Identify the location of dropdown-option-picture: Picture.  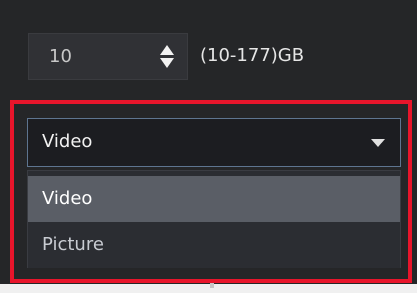
(214, 245).